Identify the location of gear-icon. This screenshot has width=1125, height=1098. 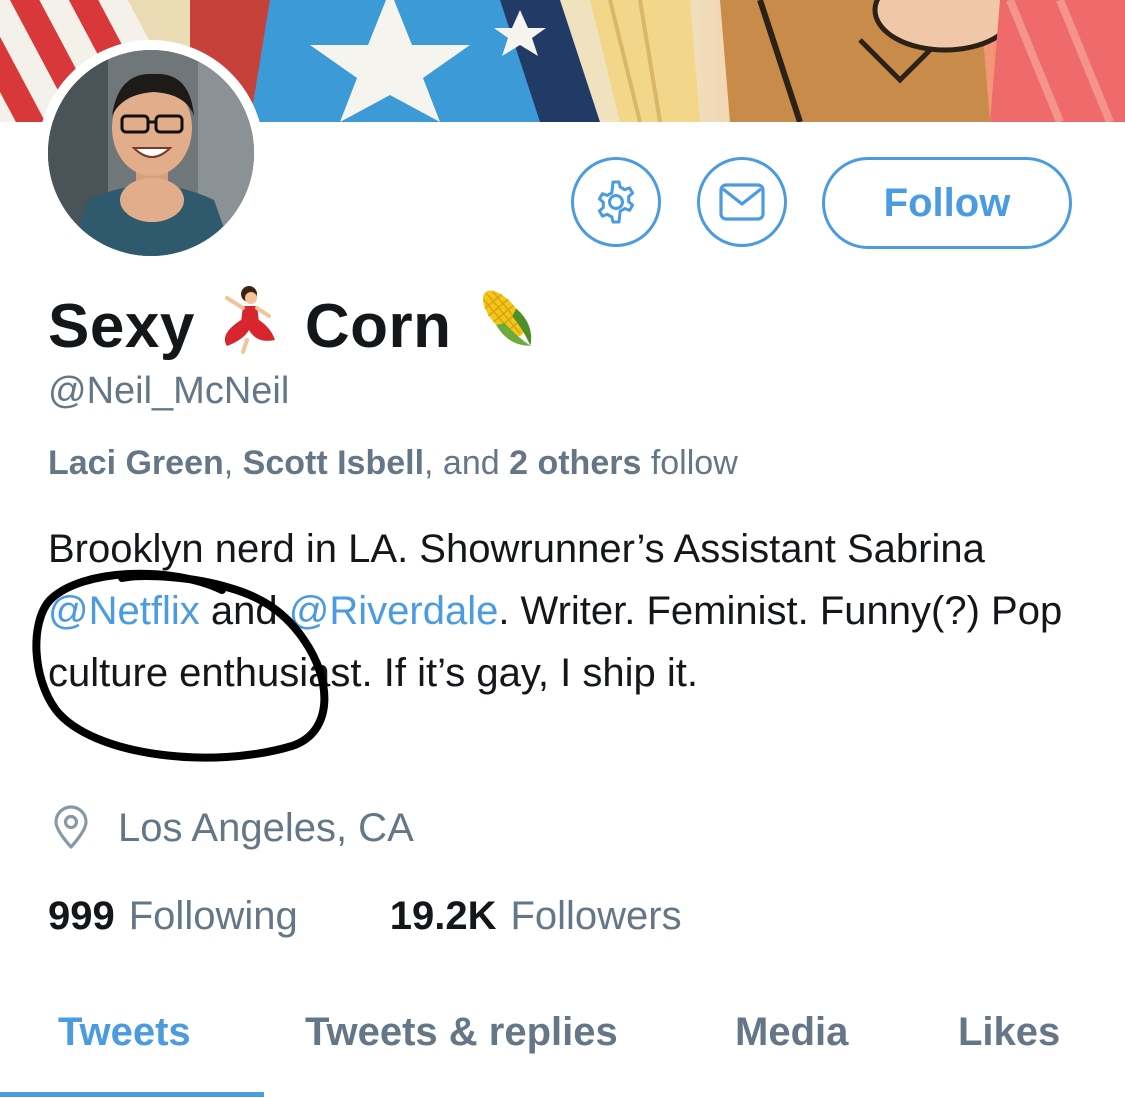
(616, 202).